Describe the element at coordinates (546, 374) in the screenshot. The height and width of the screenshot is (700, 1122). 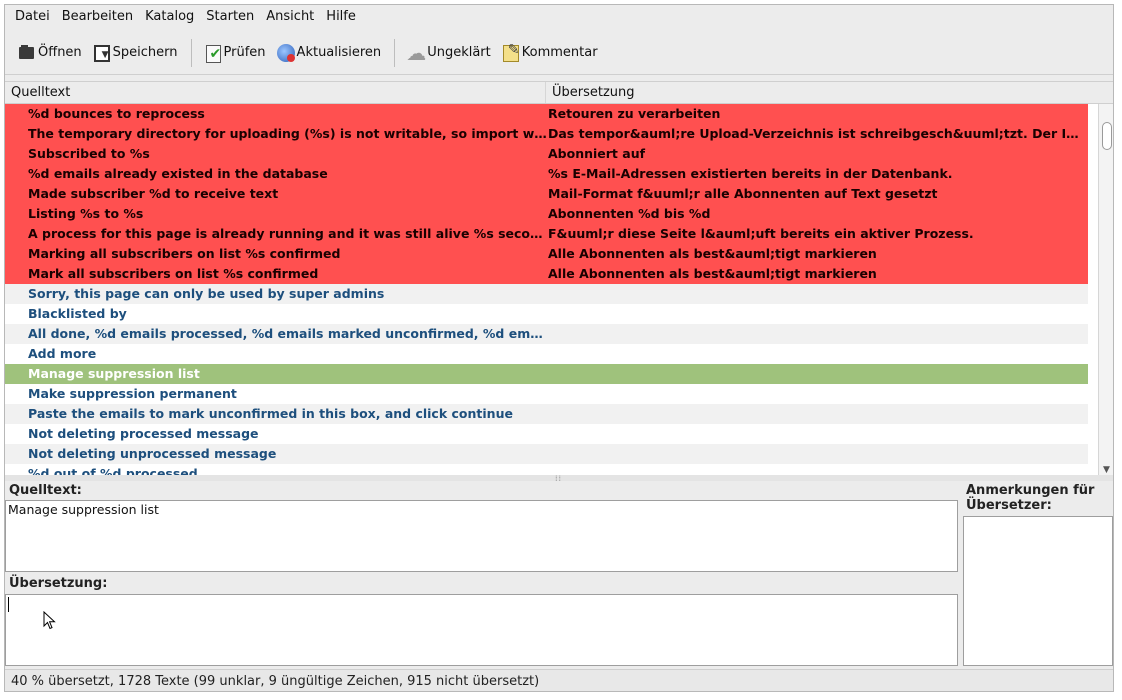
I see `table-row: Manage suppression list` at that location.